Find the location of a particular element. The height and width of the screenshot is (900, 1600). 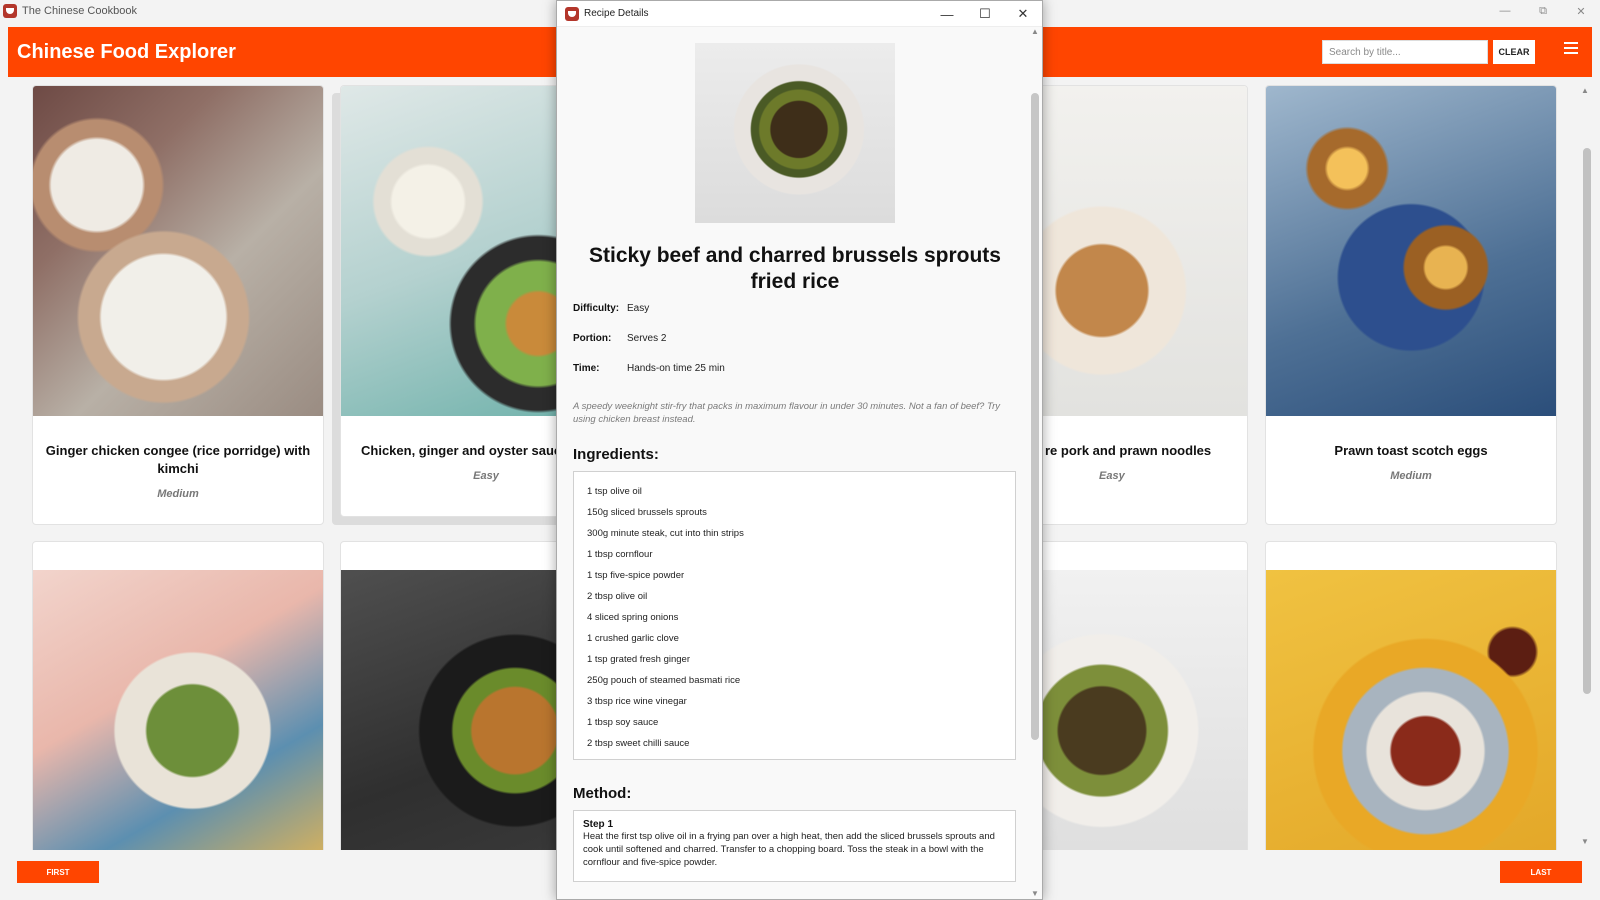

difficulty-value: Easy is located at coordinates (638, 308).